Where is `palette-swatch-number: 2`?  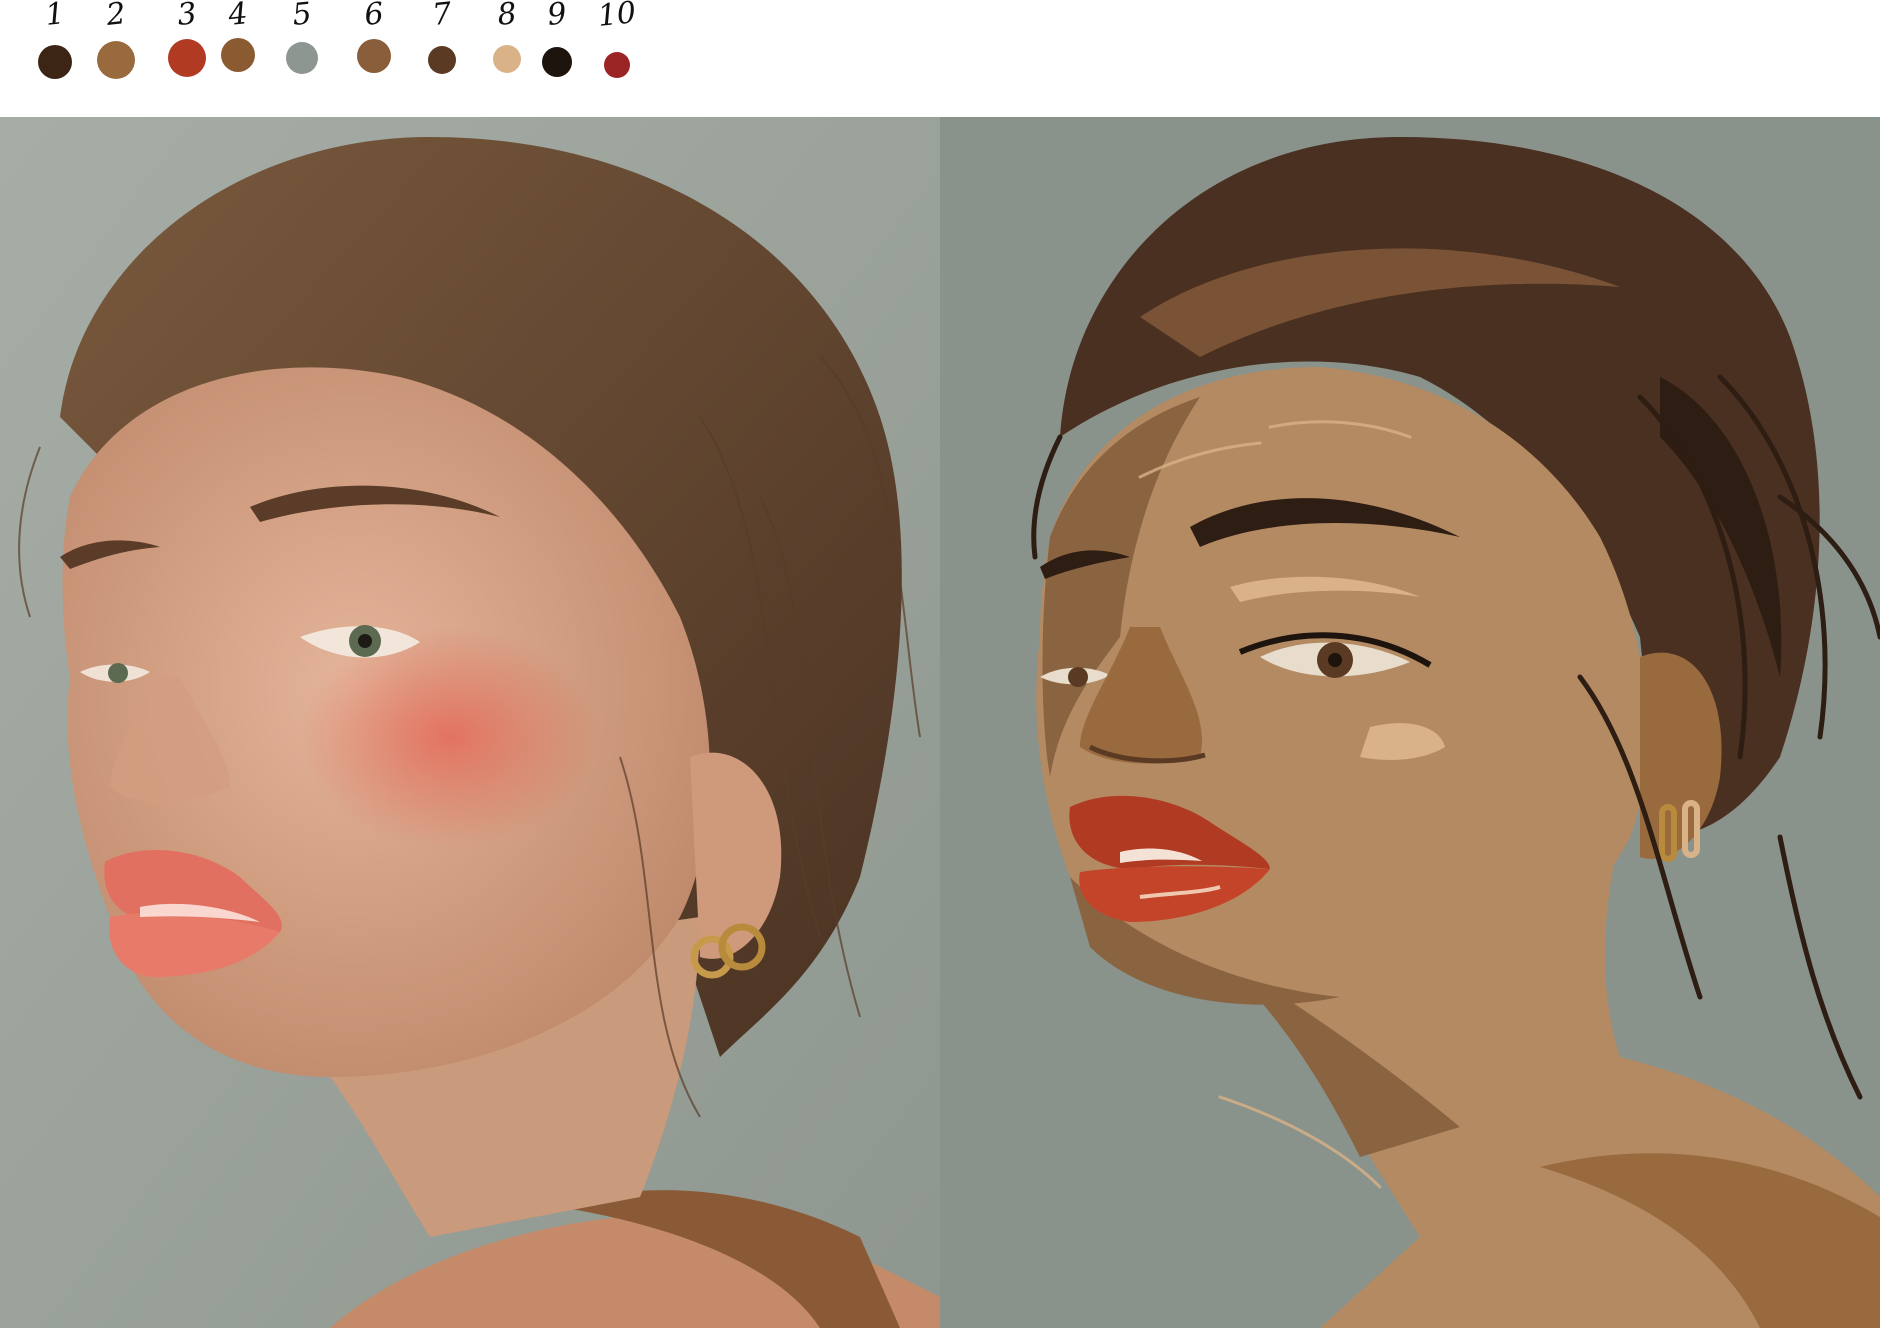
palette-swatch-number: 2 is located at coordinates (116, 16).